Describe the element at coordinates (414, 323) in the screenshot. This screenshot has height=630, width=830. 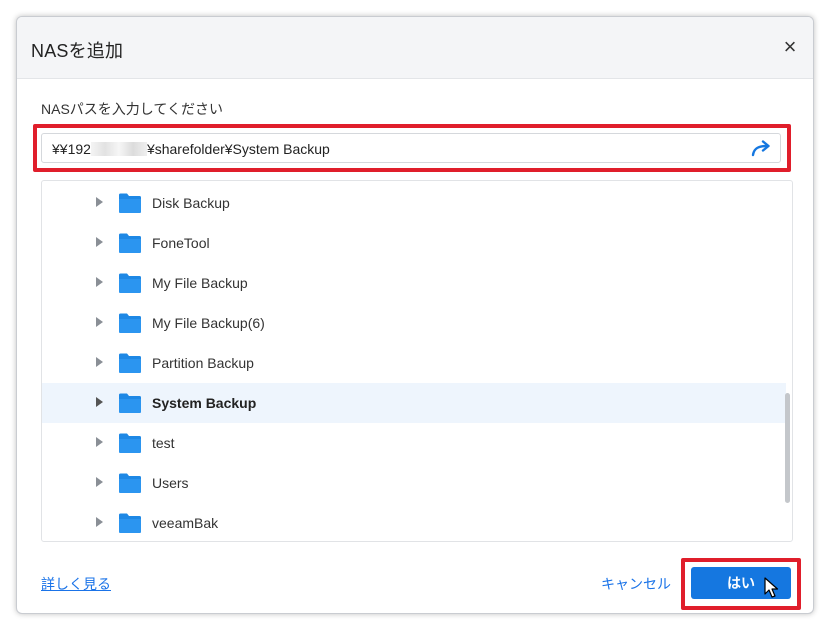
I see `tree-item: My File Backup(6)` at that location.